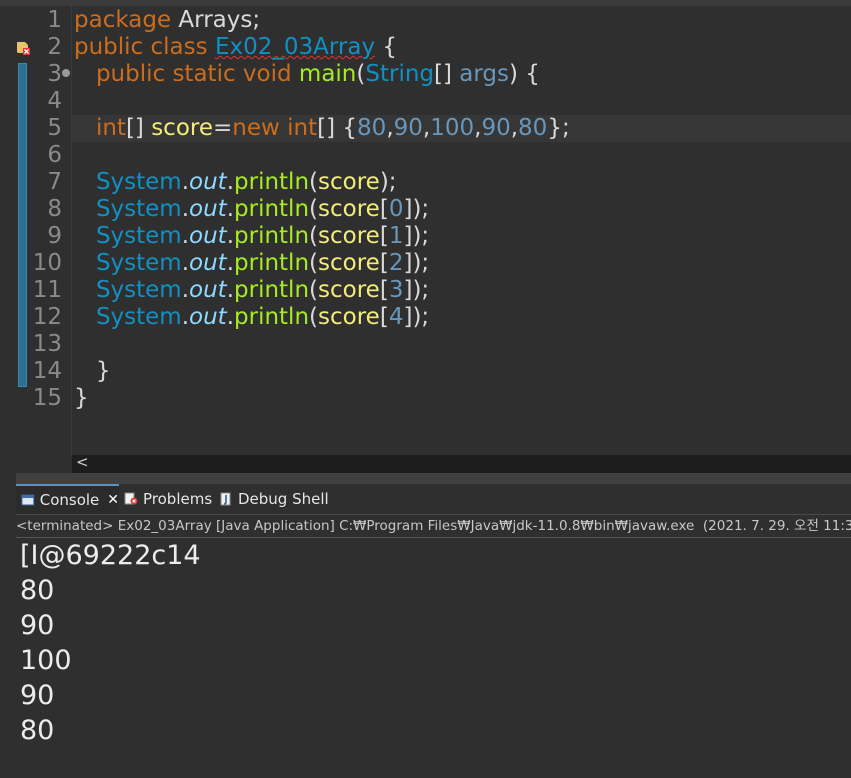 This screenshot has width=851, height=778. Describe the element at coordinates (307, 74) in the screenshot. I see `code-line-main-method: public static void main(String[] args) {` at that location.